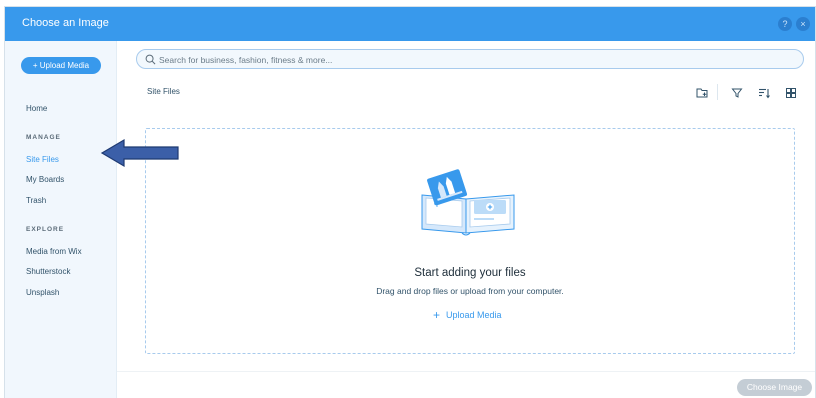 The image size is (816, 398). I want to click on sort-icon, so click(764, 93).